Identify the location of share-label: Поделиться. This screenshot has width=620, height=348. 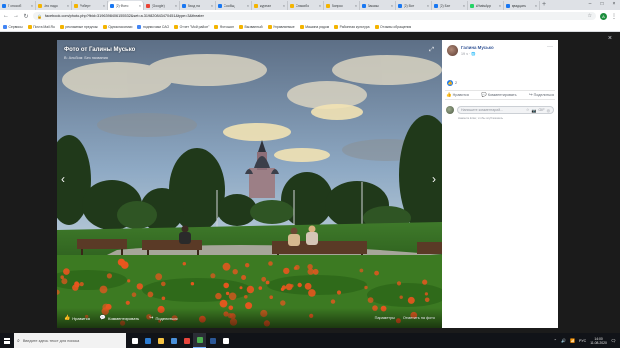
(543, 95).